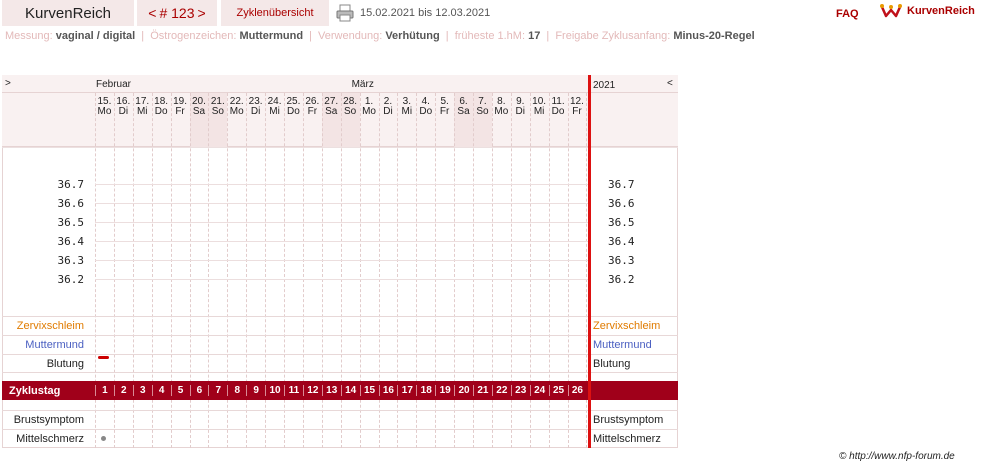 The image size is (981, 468). I want to click on copyright-text: © http://www.nfp-forum.de, so click(897, 456).